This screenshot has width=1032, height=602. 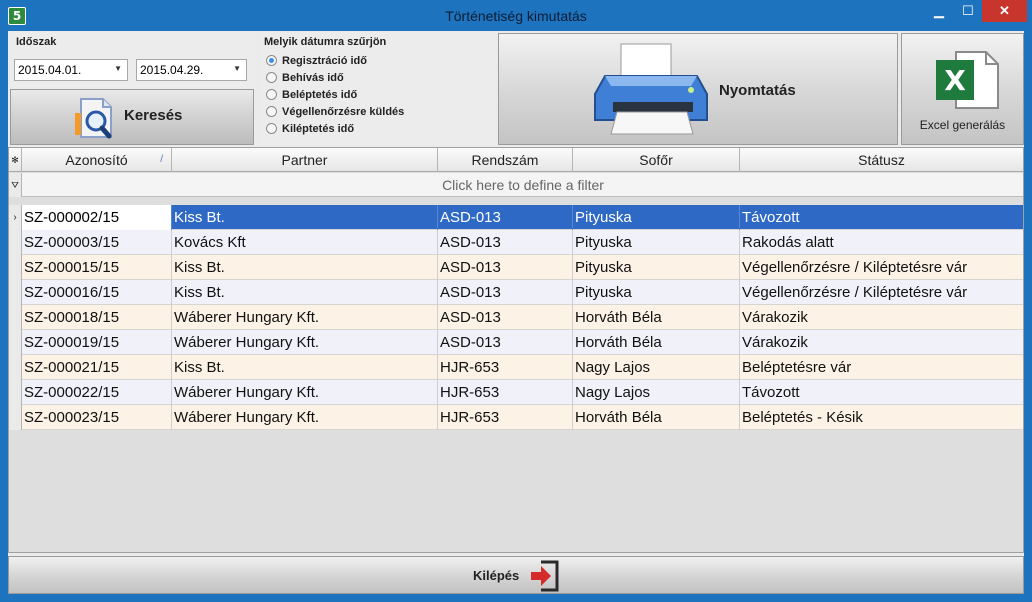 I want to click on cell-status: Rakodás alatt, so click(x=881, y=242).